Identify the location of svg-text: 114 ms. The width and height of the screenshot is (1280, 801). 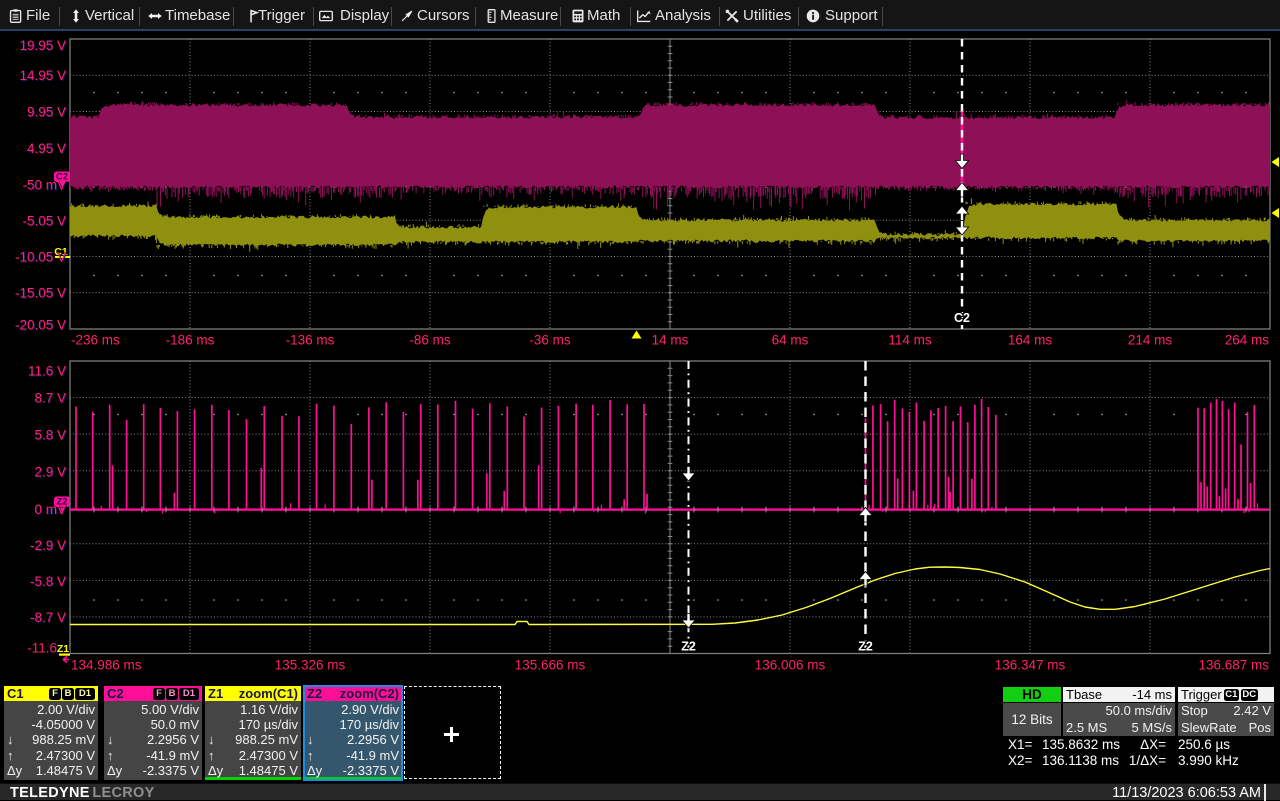
(910, 340).